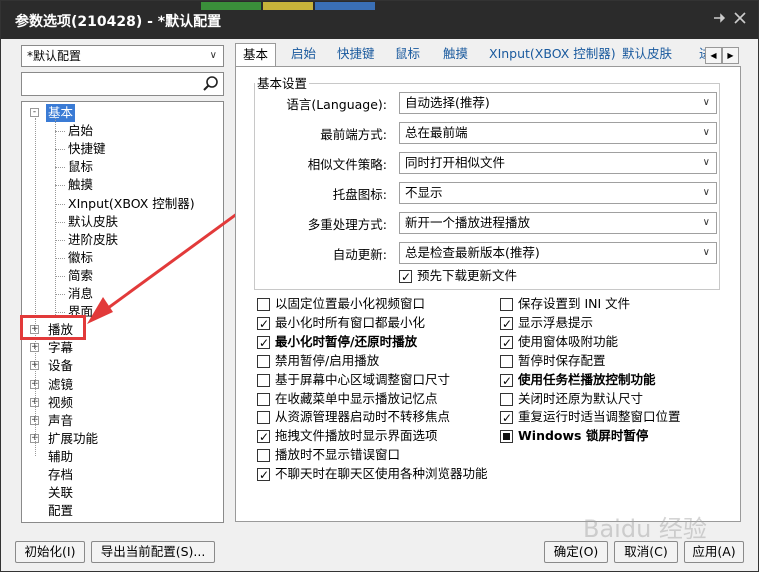 Image resolution: width=759 pixels, height=572 pixels. What do you see at coordinates (552, 55) in the screenshot?
I see `tab-5: XInput(XBOX 控制器)` at bounding box center [552, 55].